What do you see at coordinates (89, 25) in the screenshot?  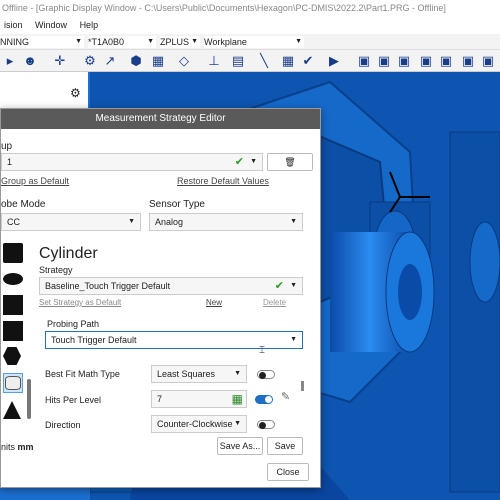 I see `menu-item-help: Help` at bounding box center [89, 25].